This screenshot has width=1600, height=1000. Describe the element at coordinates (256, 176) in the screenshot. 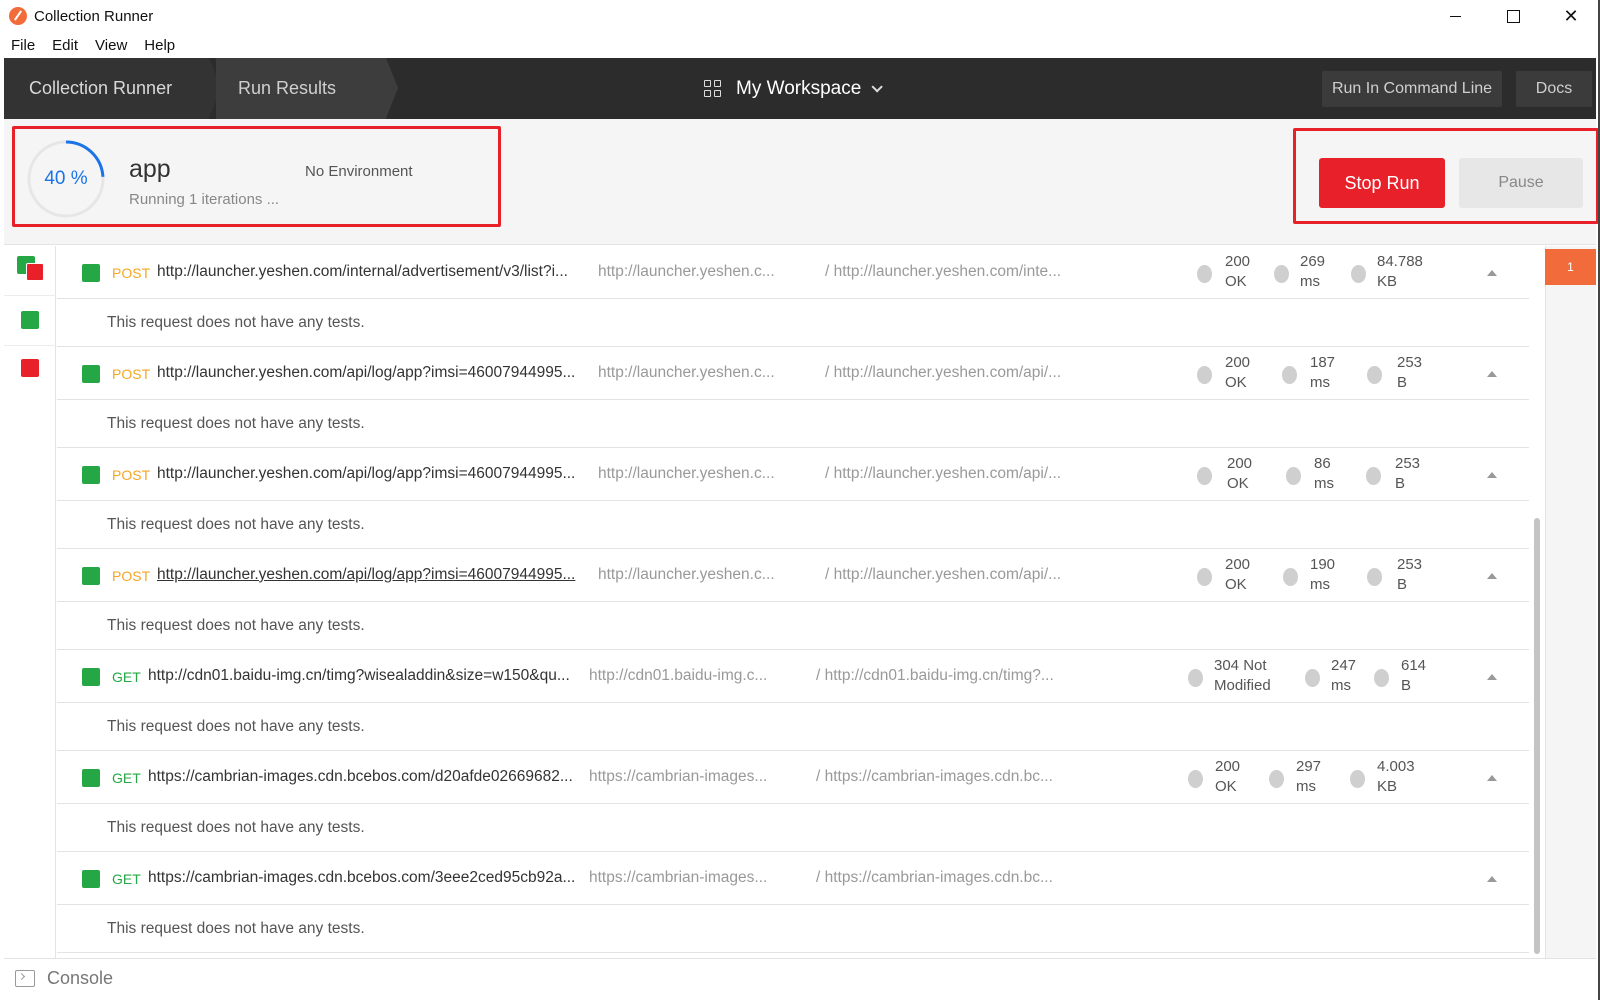

I see `annotation-highlight-summary` at that location.